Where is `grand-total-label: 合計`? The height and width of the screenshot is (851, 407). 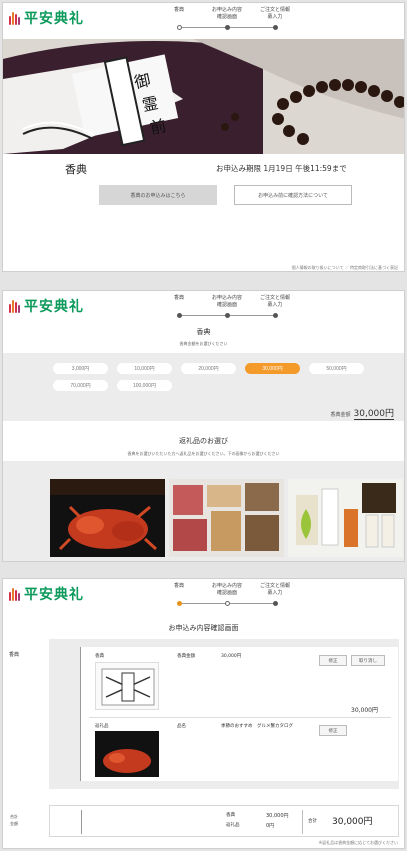
grand-total-label: 合計 is located at coordinates (312, 821).